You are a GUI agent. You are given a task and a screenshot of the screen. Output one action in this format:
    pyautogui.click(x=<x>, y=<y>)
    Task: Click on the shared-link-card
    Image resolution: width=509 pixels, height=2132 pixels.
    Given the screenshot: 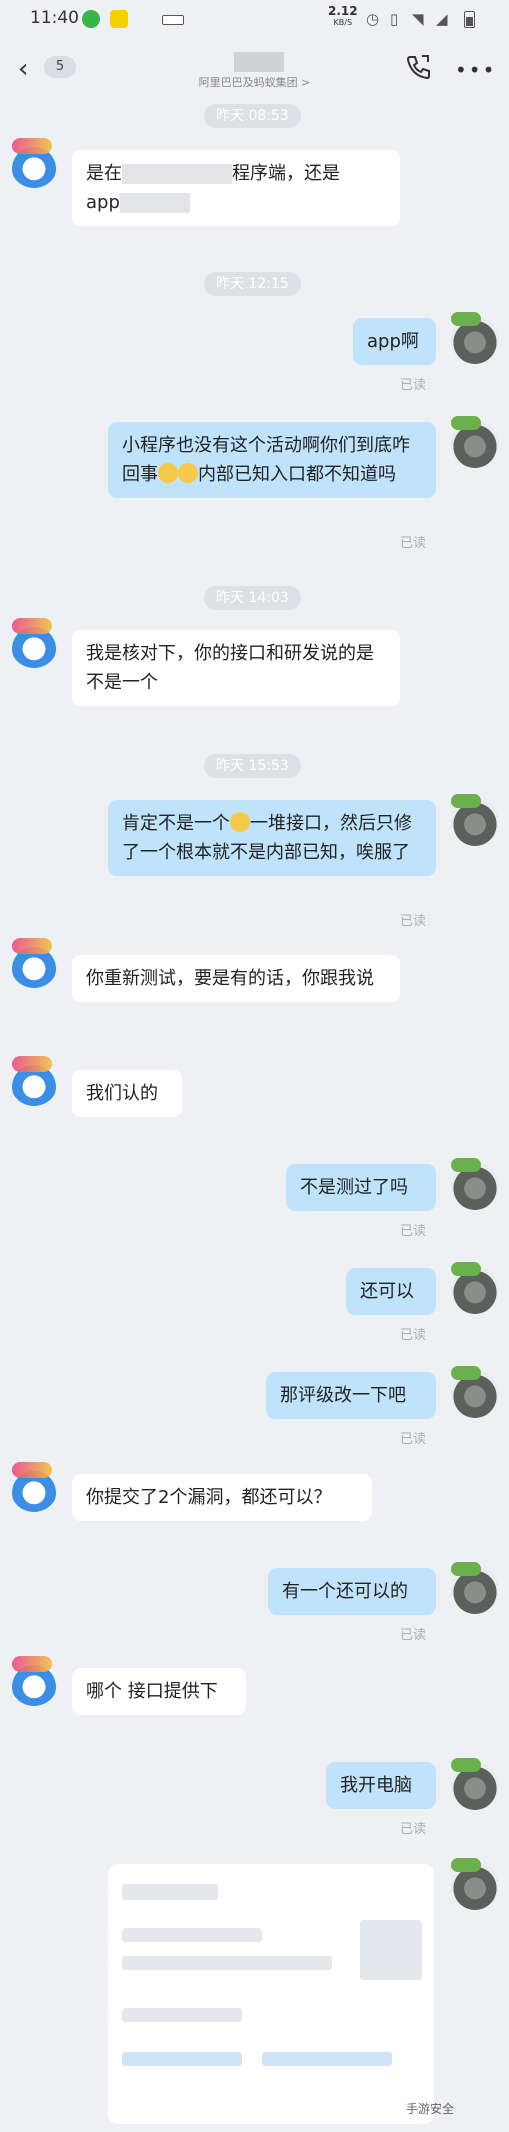 What is the action you would take?
    pyautogui.click(x=271, y=1994)
    